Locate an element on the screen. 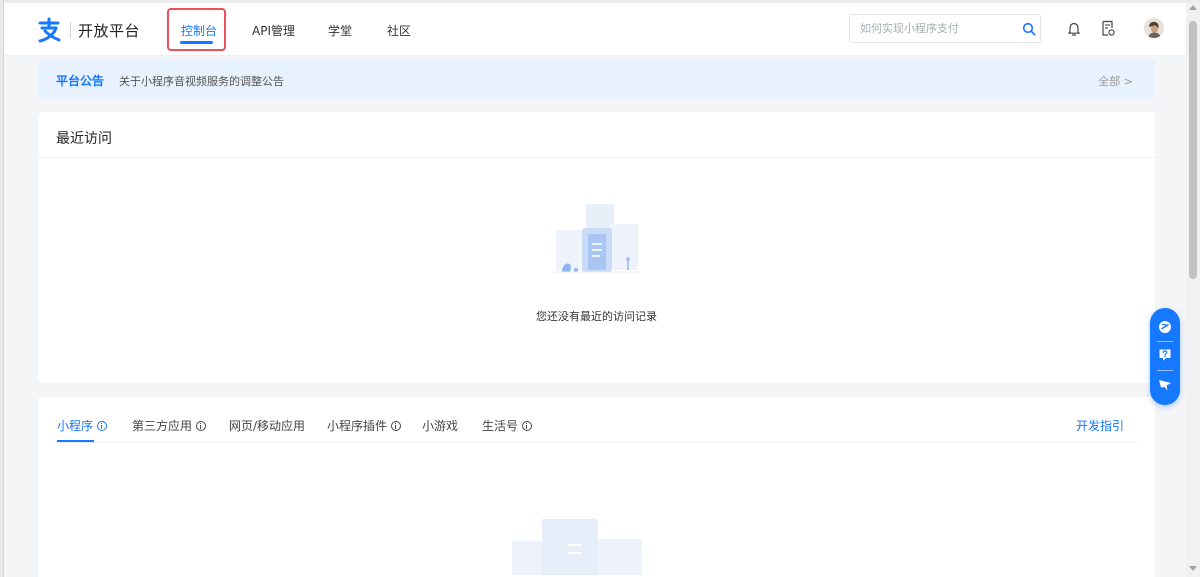  document-icon is located at coordinates (1108, 28).